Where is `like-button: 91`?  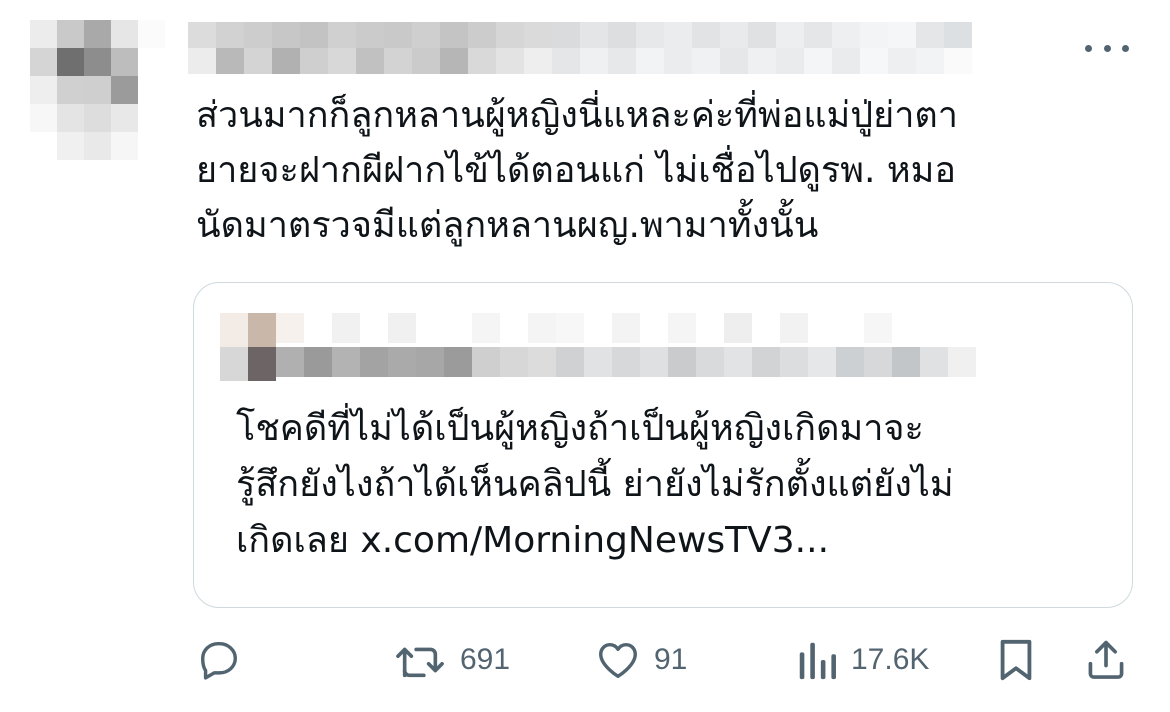 like-button: 91 is located at coordinates (640, 660).